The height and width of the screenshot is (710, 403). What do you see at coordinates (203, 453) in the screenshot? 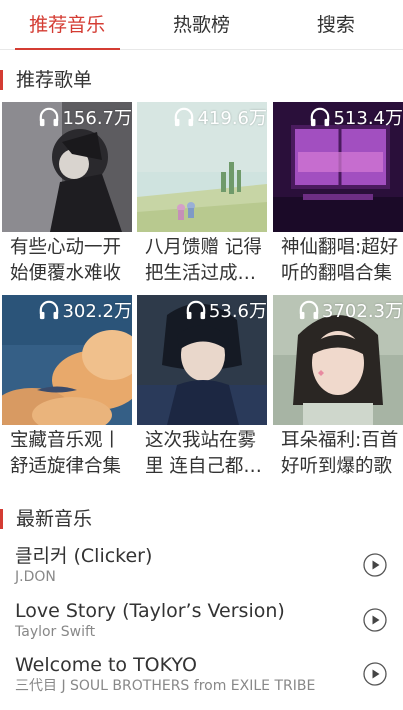
I see `playlist-title: 这次我站在雾里 连自己都看不清` at bounding box center [203, 453].